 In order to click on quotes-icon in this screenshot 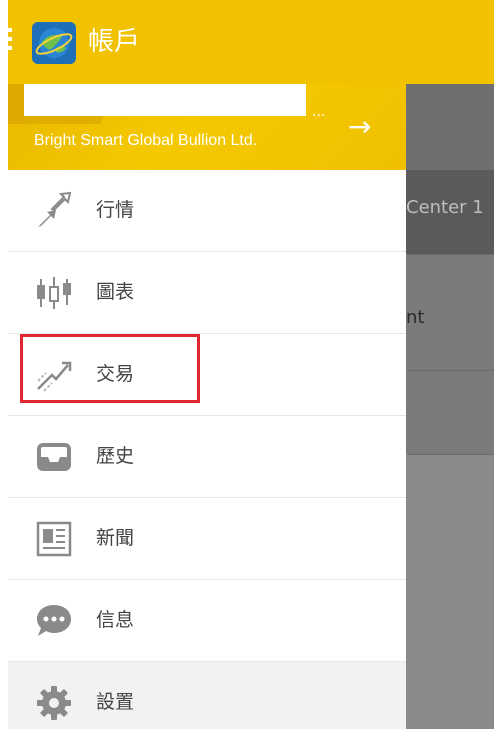, I will do `click(54, 211)`.